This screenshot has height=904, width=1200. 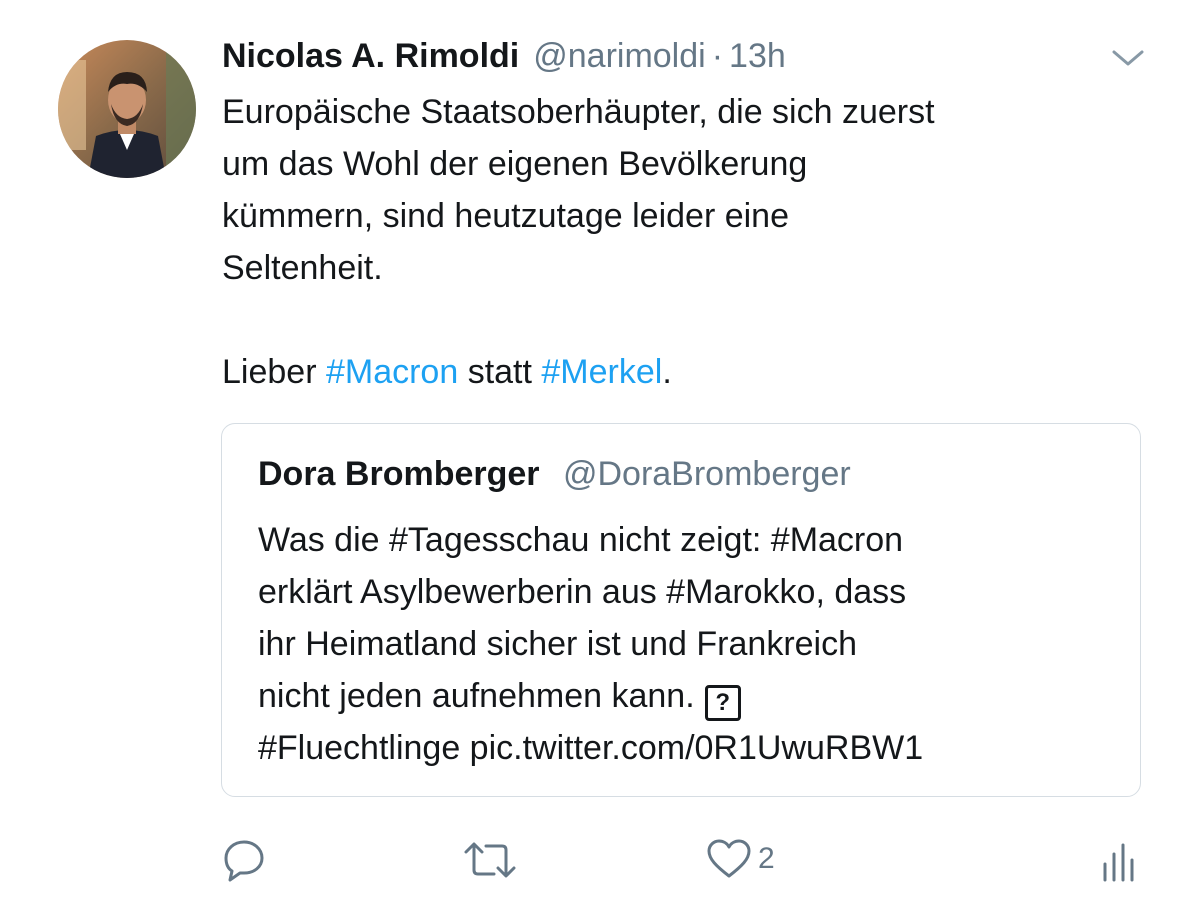 What do you see at coordinates (667, 372) in the screenshot?
I see `text-fragment: .` at bounding box center [667, 372].